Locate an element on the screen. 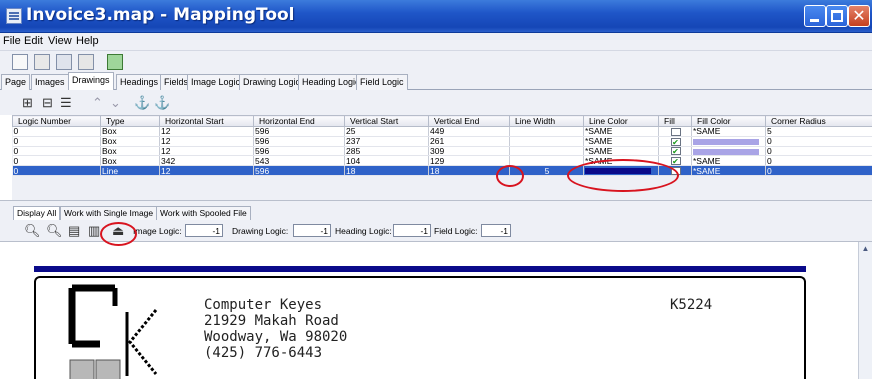 This screenshot has width=872, height=379. tab-images: Images is located at coordinates (50, 82).